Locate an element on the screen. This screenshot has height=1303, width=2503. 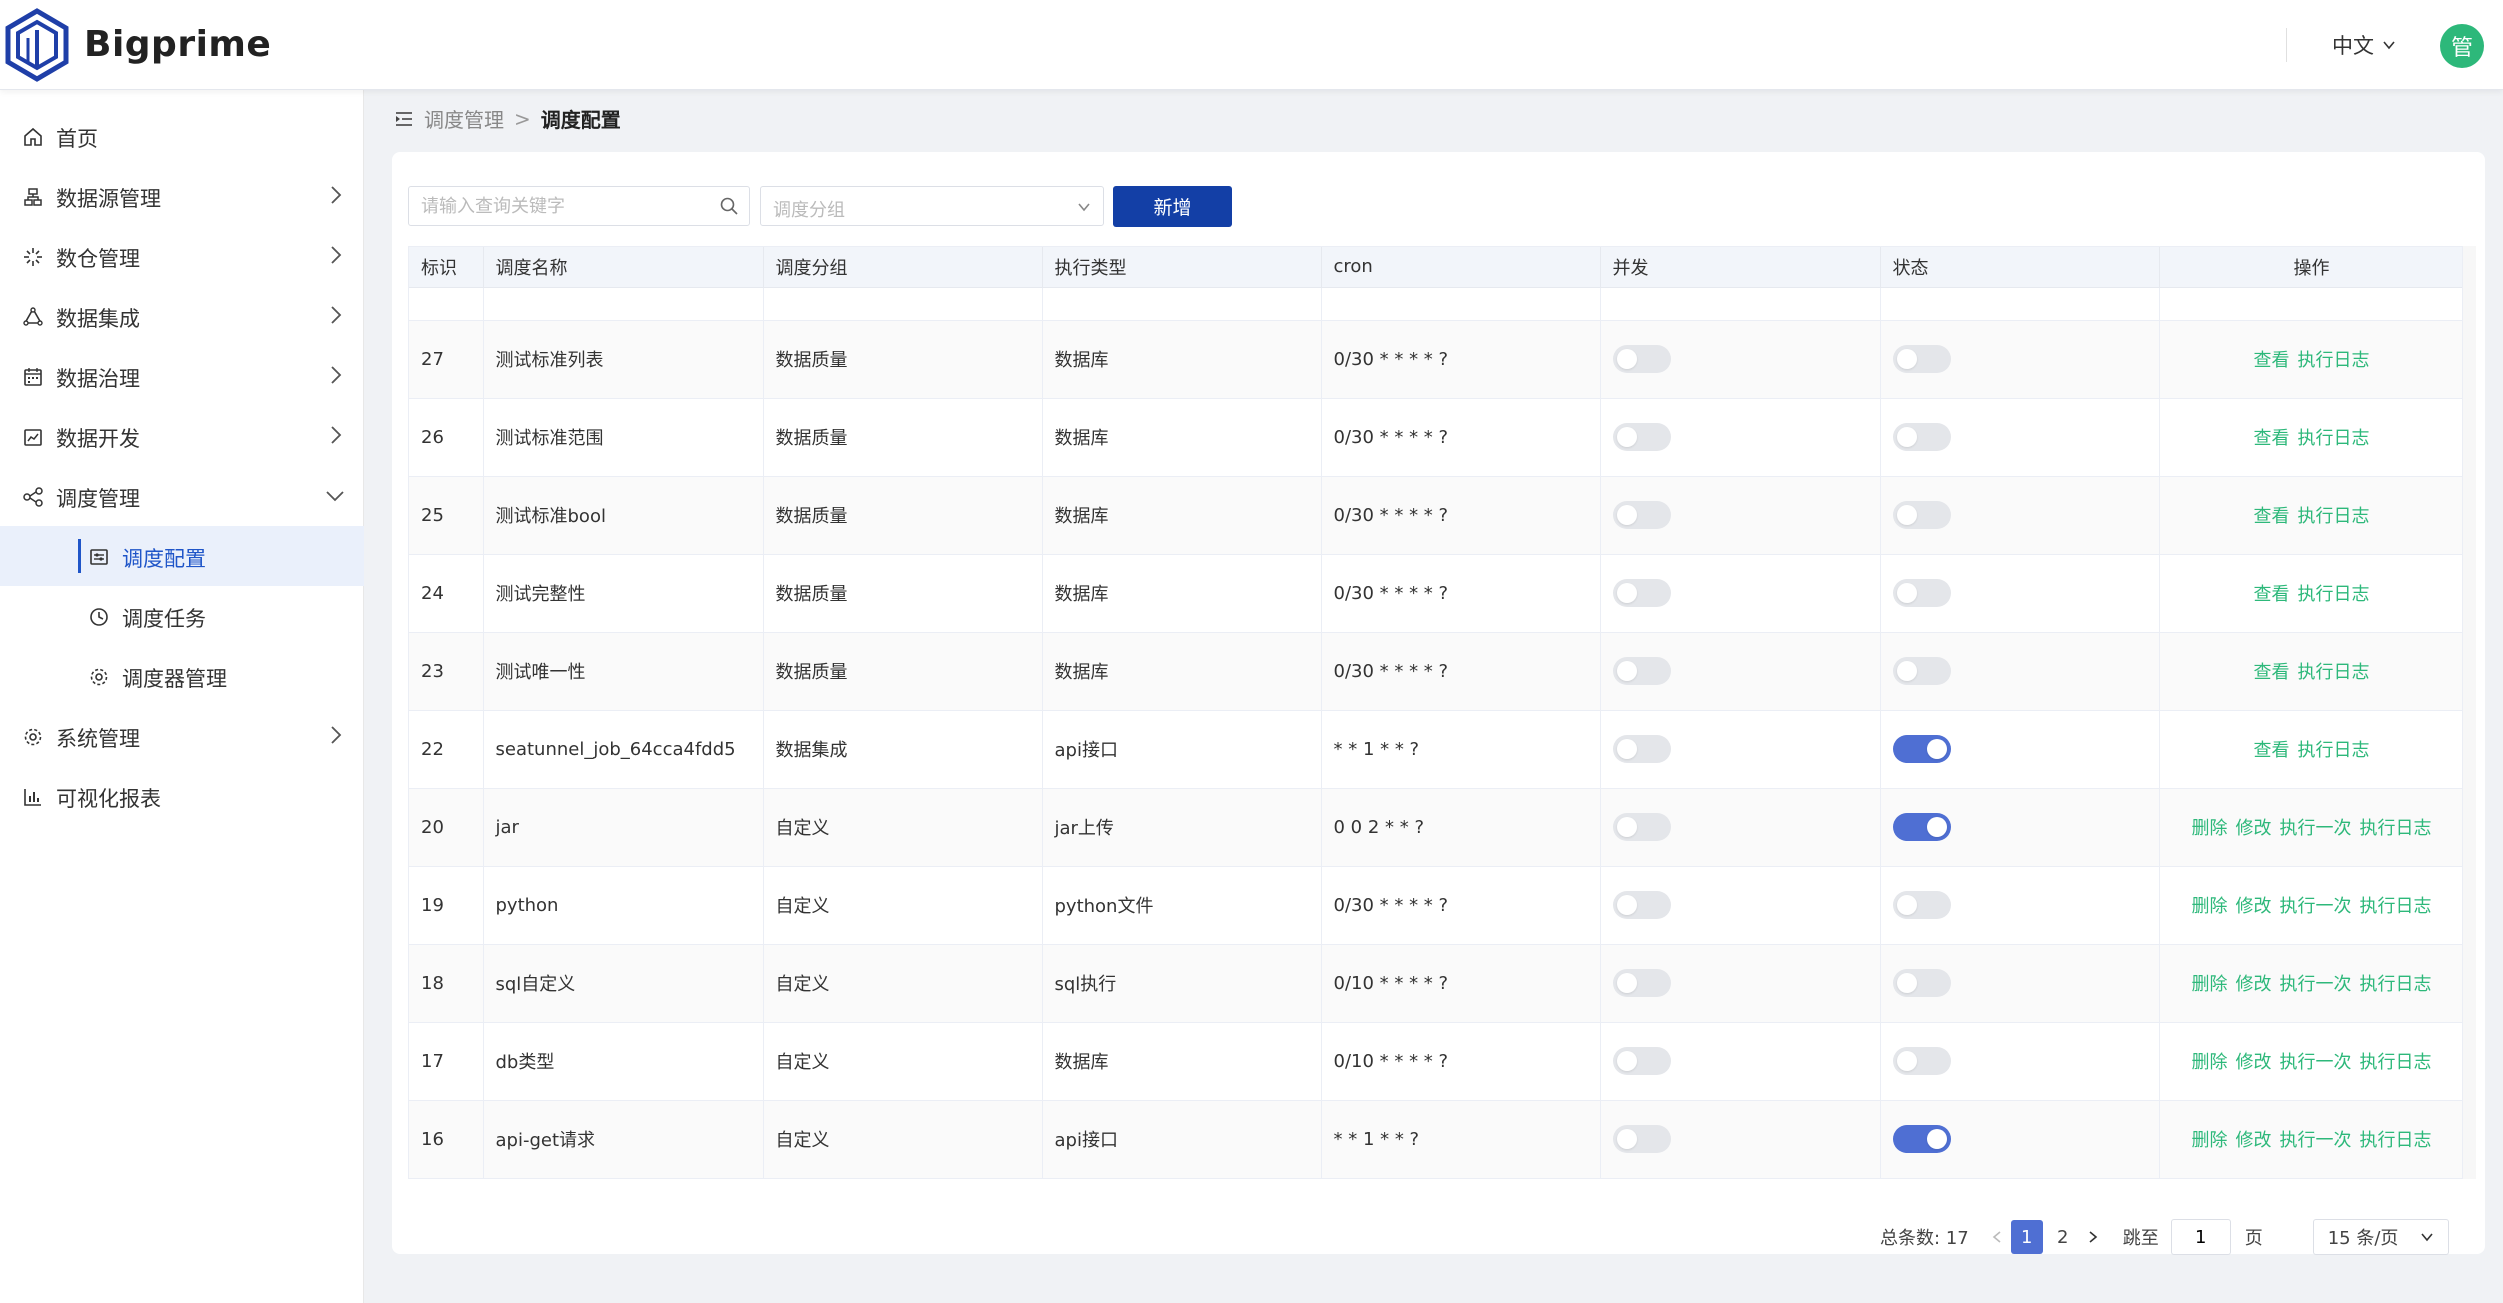
cell-id: 18 is located at coordinates (446, 983).